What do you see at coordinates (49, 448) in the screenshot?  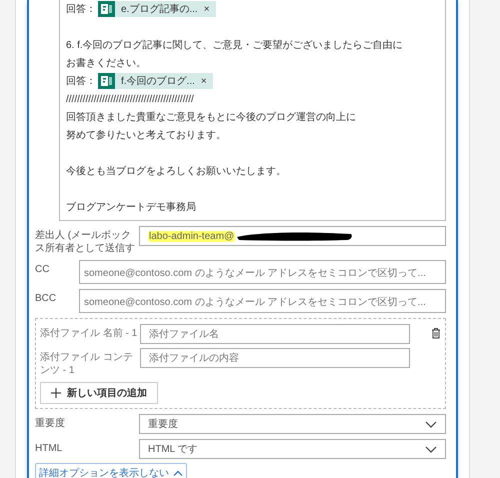 I see `html-label: HTML` at bounding box center [49, 448].